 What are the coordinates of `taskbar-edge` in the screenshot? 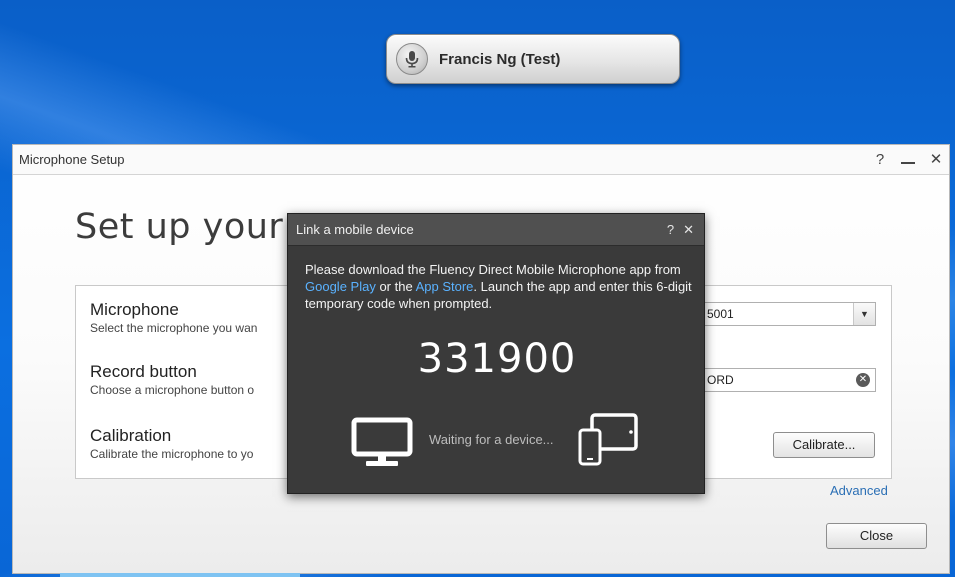 It's located at (180, 575).